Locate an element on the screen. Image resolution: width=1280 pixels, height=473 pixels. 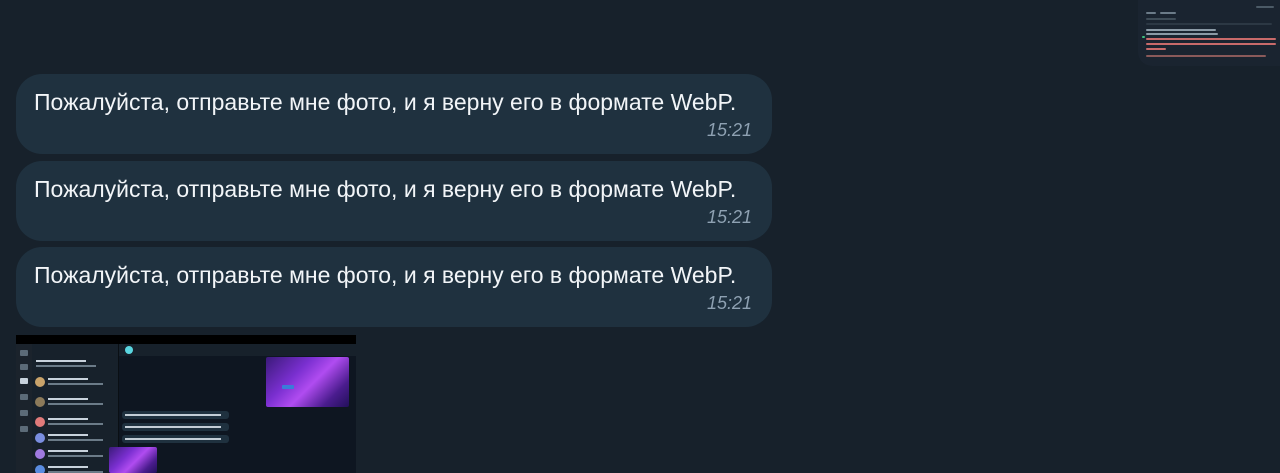
thumb-badge is located at coordinates (288, 387).